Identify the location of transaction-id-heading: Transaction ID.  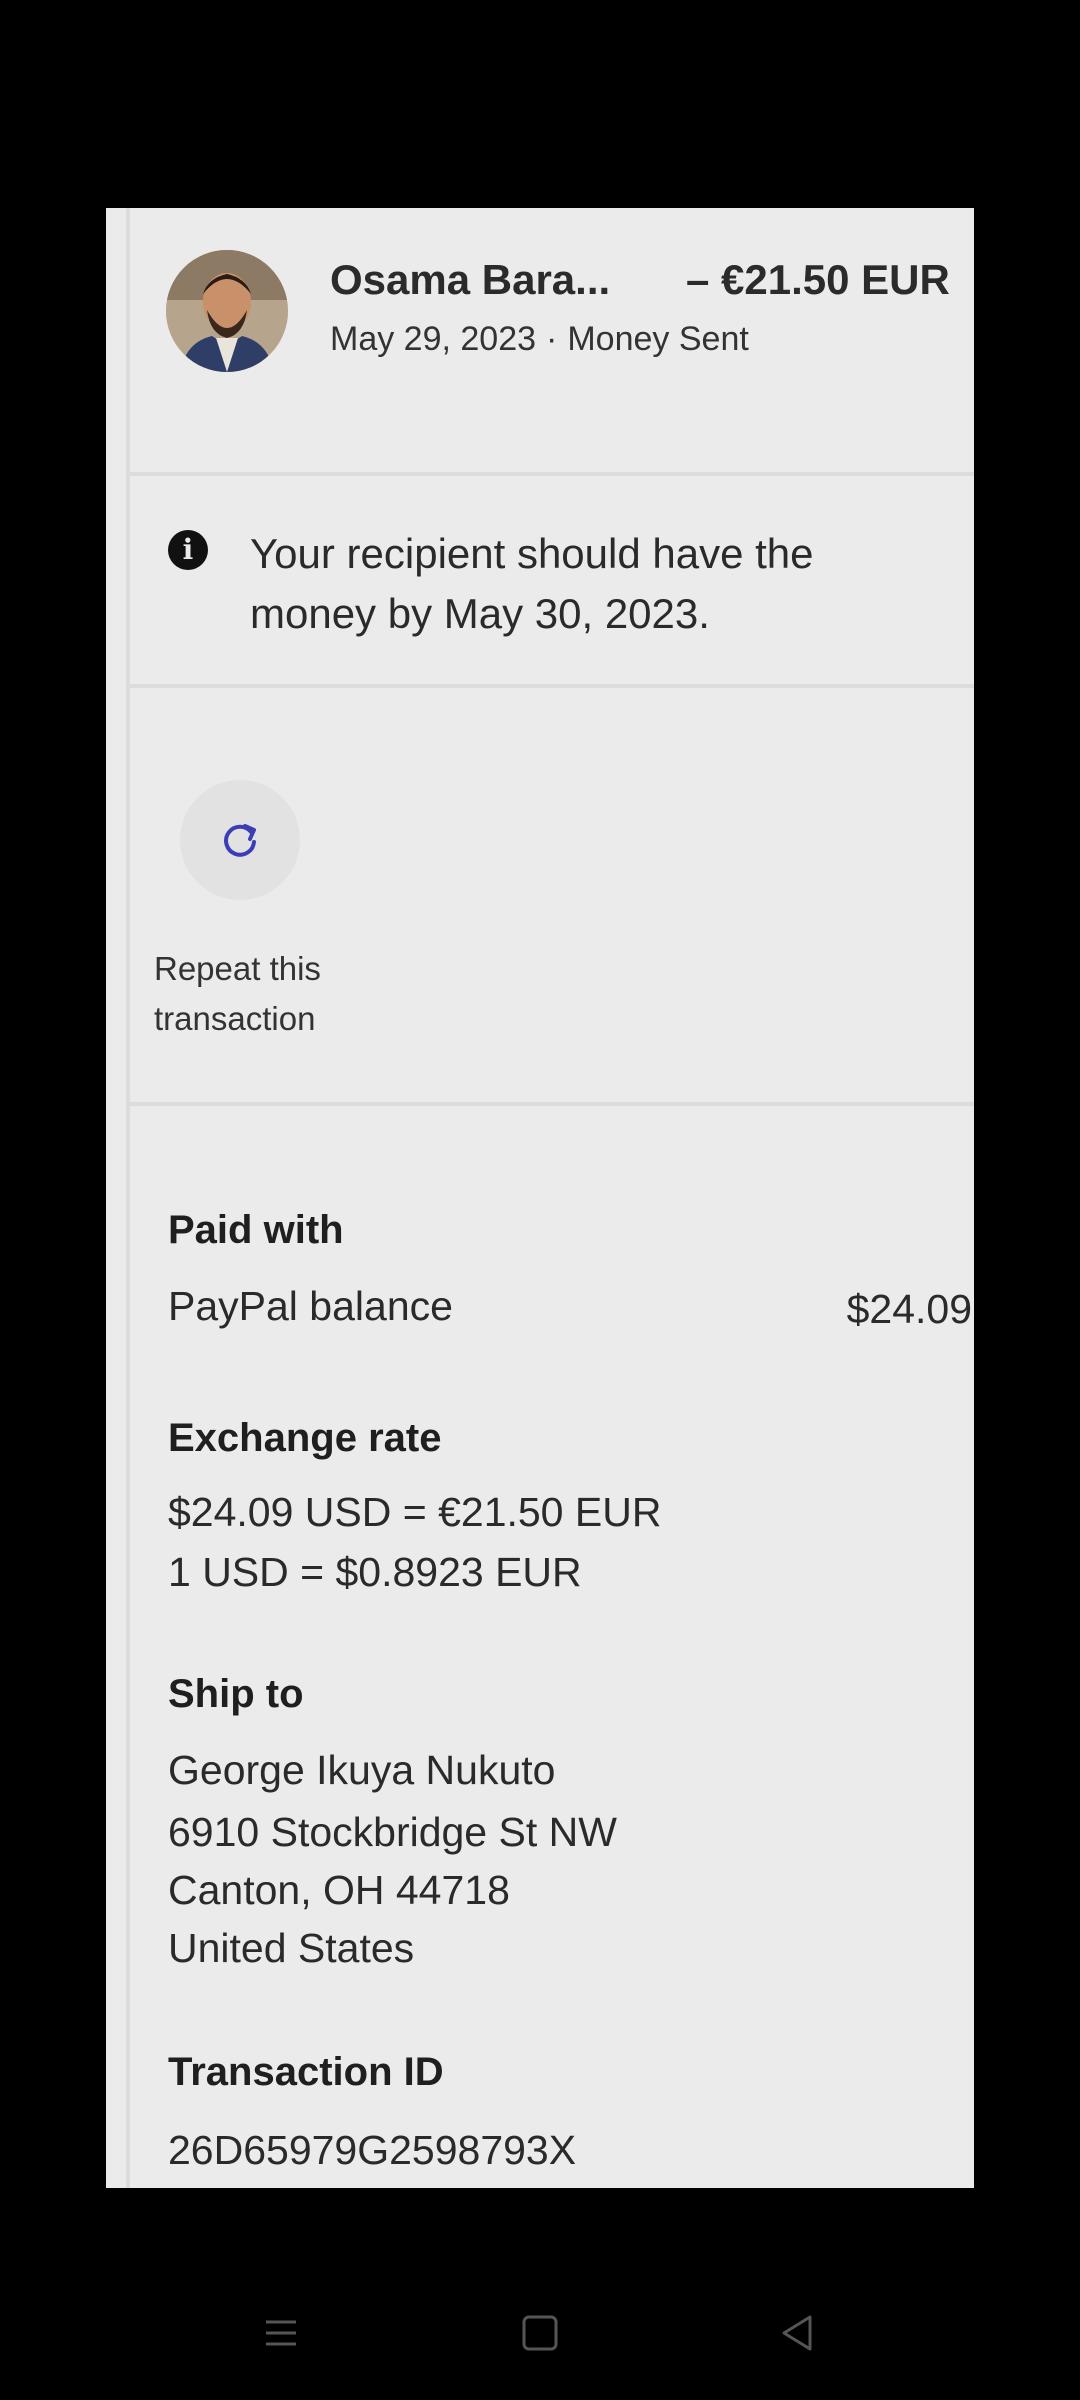
(306, 2072).